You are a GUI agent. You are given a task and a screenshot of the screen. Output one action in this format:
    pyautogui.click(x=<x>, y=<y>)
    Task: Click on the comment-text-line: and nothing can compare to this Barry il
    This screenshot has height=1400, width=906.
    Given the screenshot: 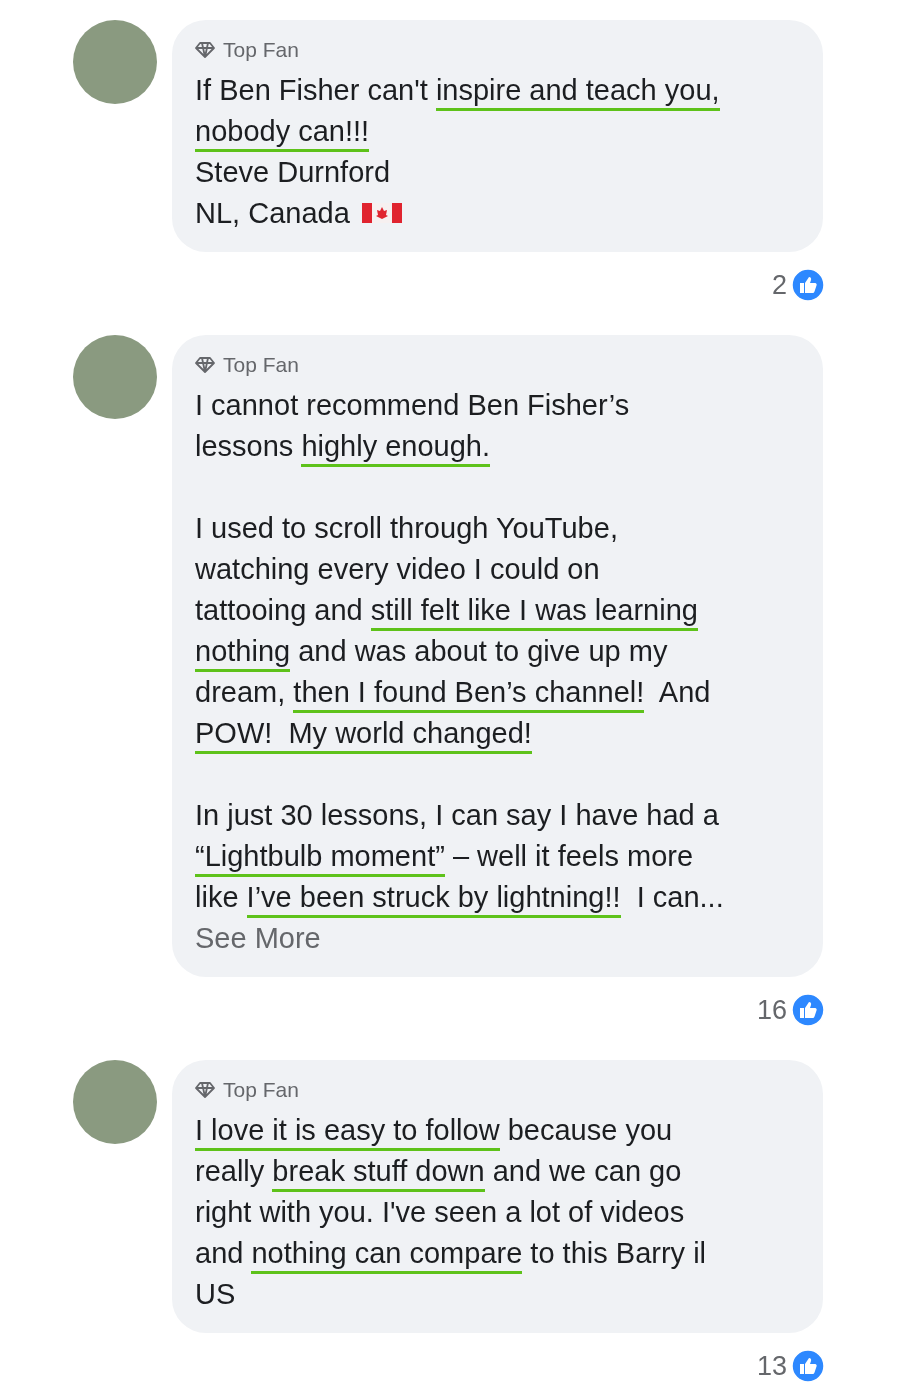 What is the action you would take?
    pyautogui.click(x=450, y=1253)
    